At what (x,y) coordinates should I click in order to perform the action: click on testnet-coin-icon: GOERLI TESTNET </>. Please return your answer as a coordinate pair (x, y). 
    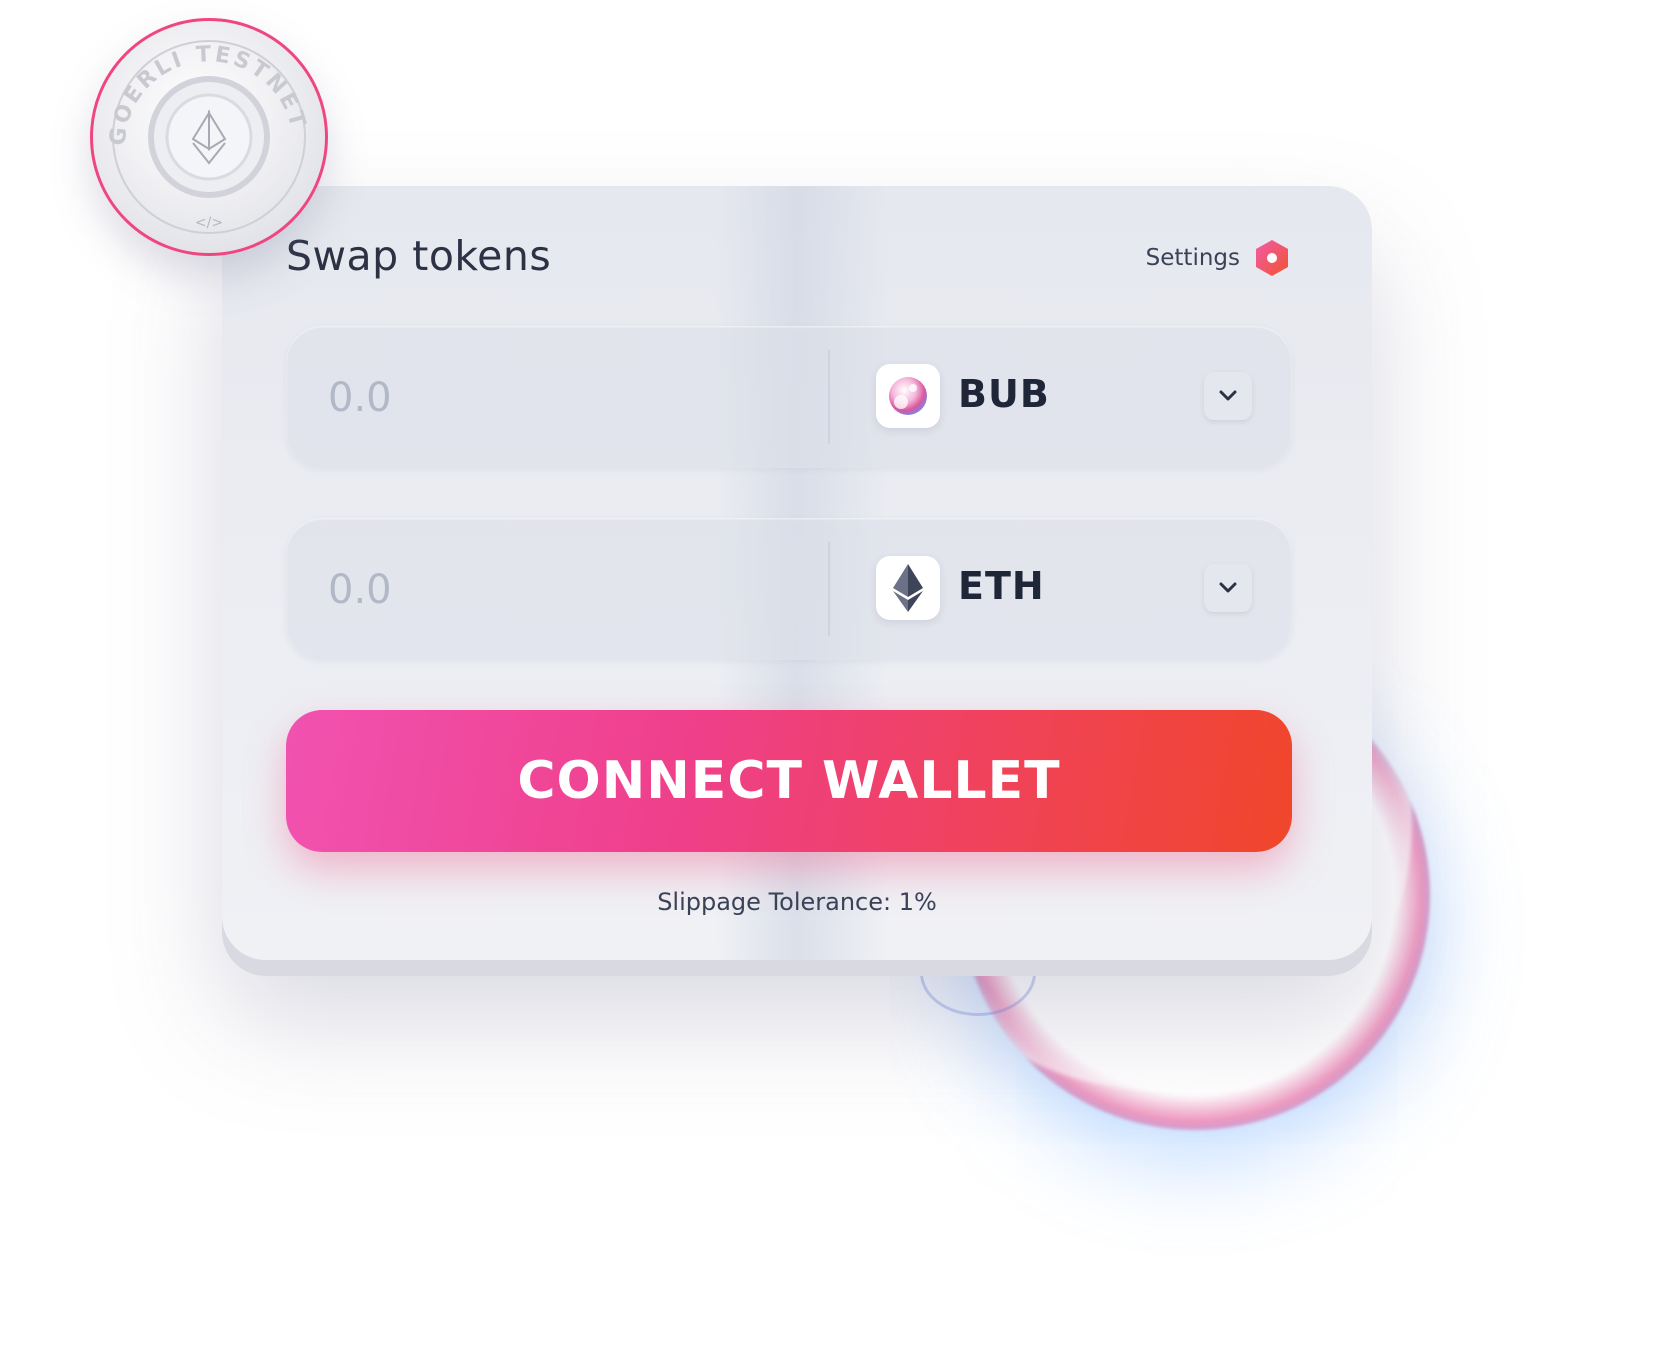
    Looking at the image, I should click on (206, 137).